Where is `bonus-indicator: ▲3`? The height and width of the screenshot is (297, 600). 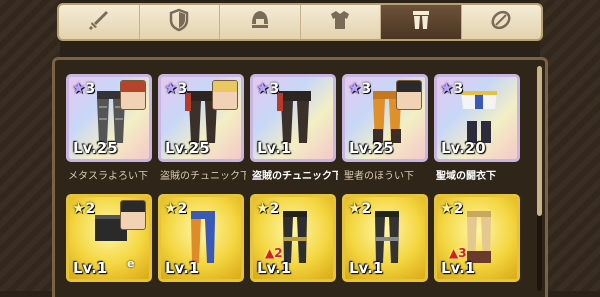
bonus-indicator: ▲3 is located at coordinates (458, 253).